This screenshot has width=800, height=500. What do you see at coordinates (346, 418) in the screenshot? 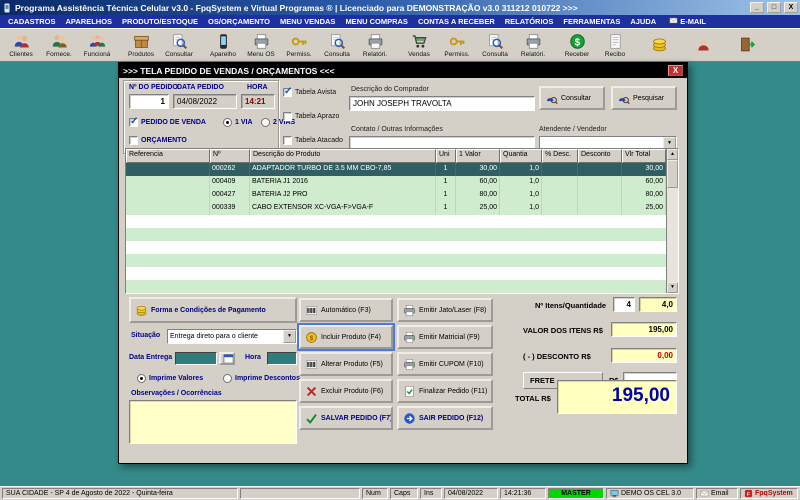
I see `button-salvar-pedido-f7: SALVAR PEDIDO (F7)` at bounding box center [346, 418].